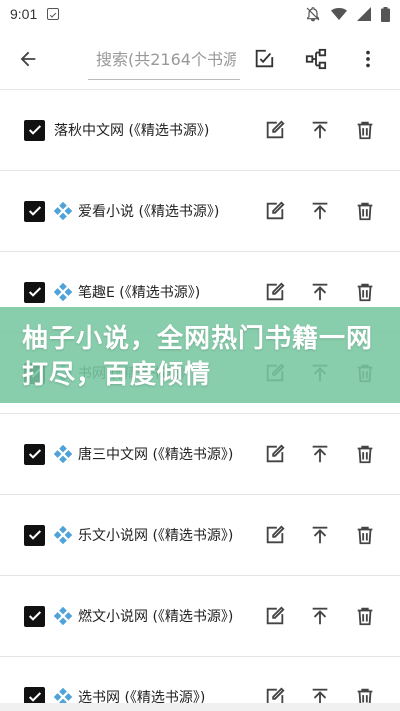  I want to click on battery-icon, so click(385, 14).